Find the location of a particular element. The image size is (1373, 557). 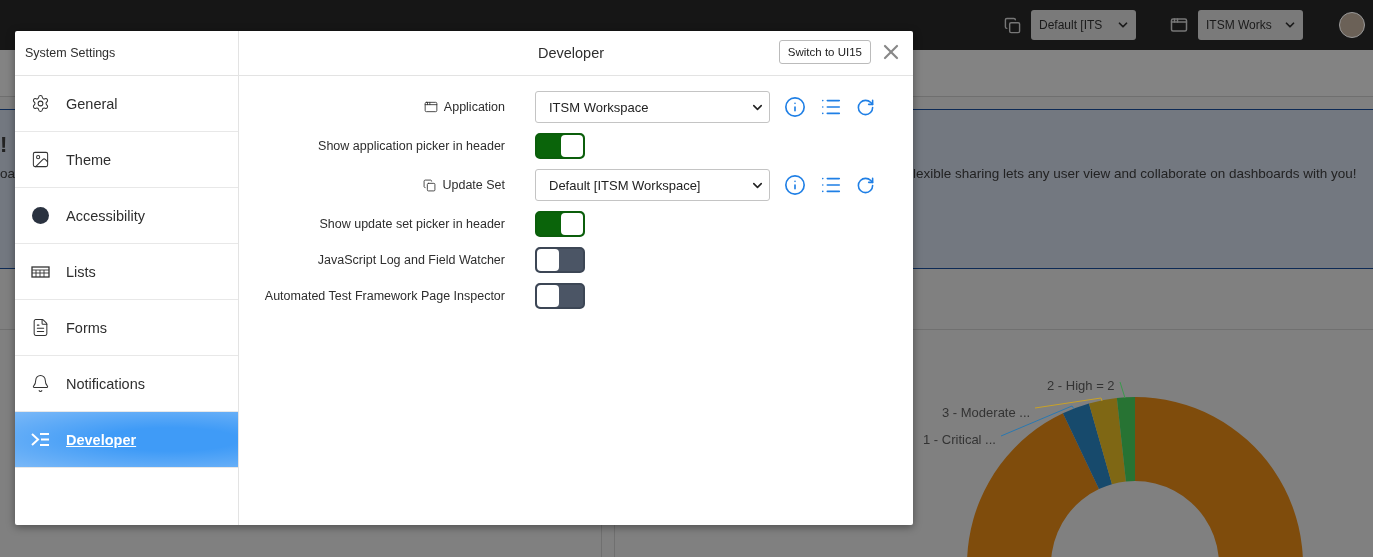

settings-icon is located at coordinates (40, 103).